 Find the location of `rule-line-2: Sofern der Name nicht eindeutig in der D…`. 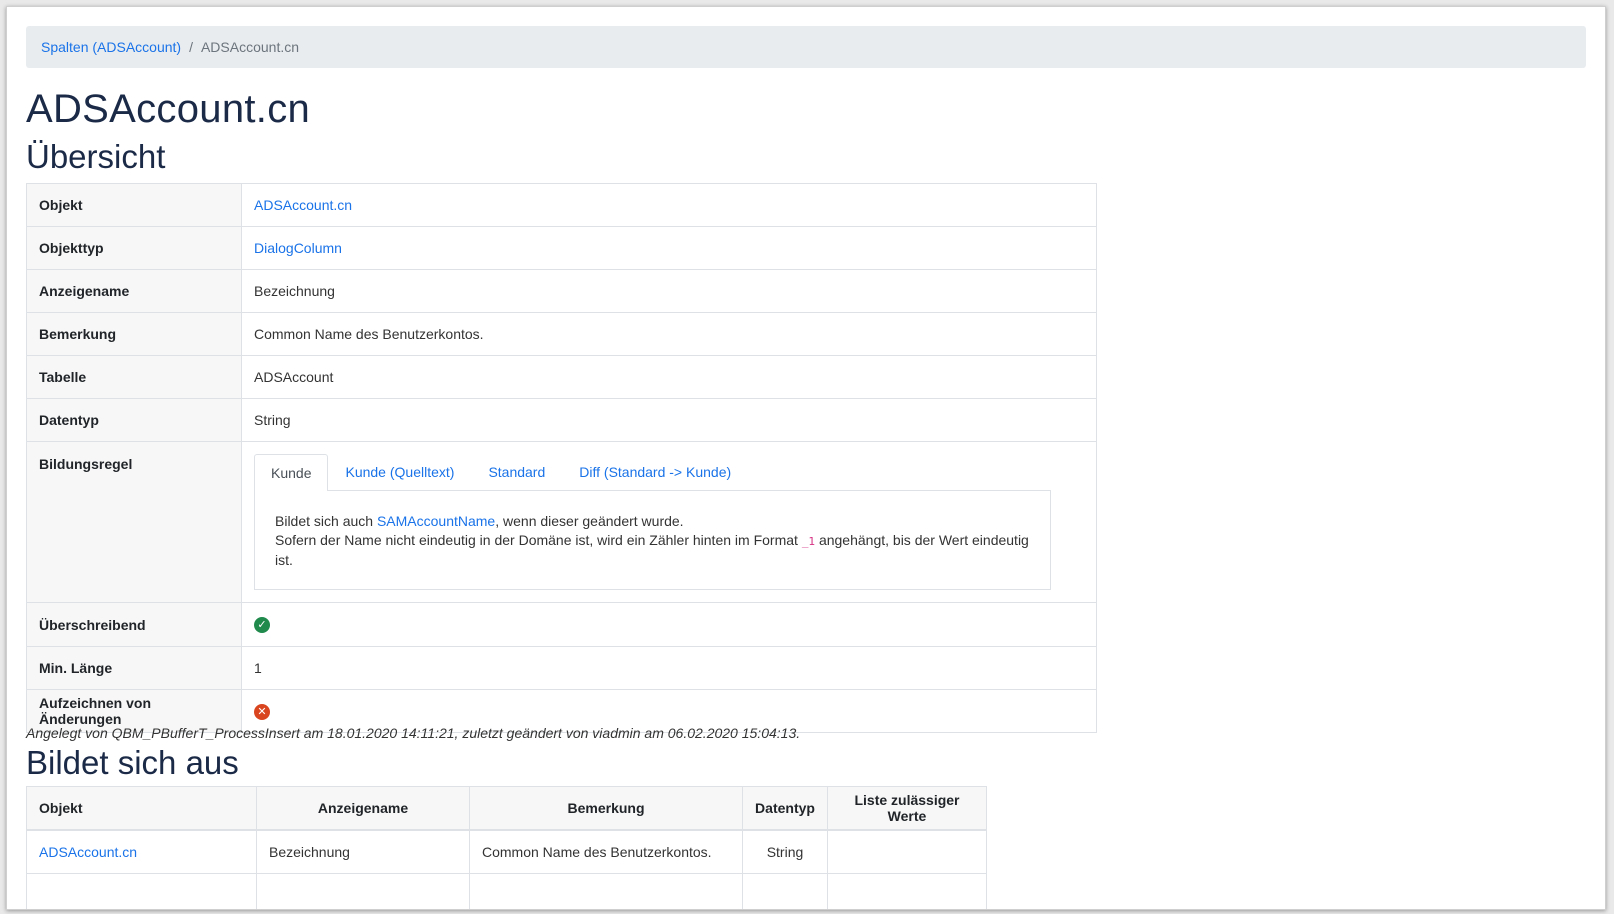

rule-line-2: Sofern der Name nicht eindeutig in der D… is located at coordinates (652, 550).